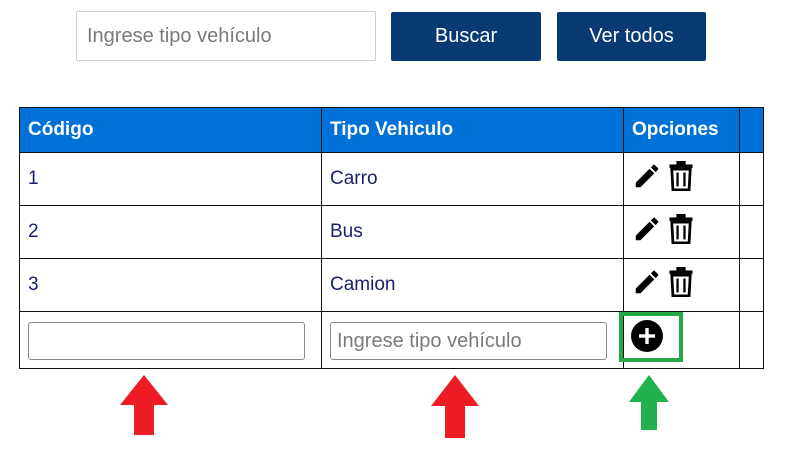 This screenshot has width=805, height=468. What do you see at coordinates (170, 179) in the screenshot?
I see `cell-code: 1` at bounding box center [170, 179].